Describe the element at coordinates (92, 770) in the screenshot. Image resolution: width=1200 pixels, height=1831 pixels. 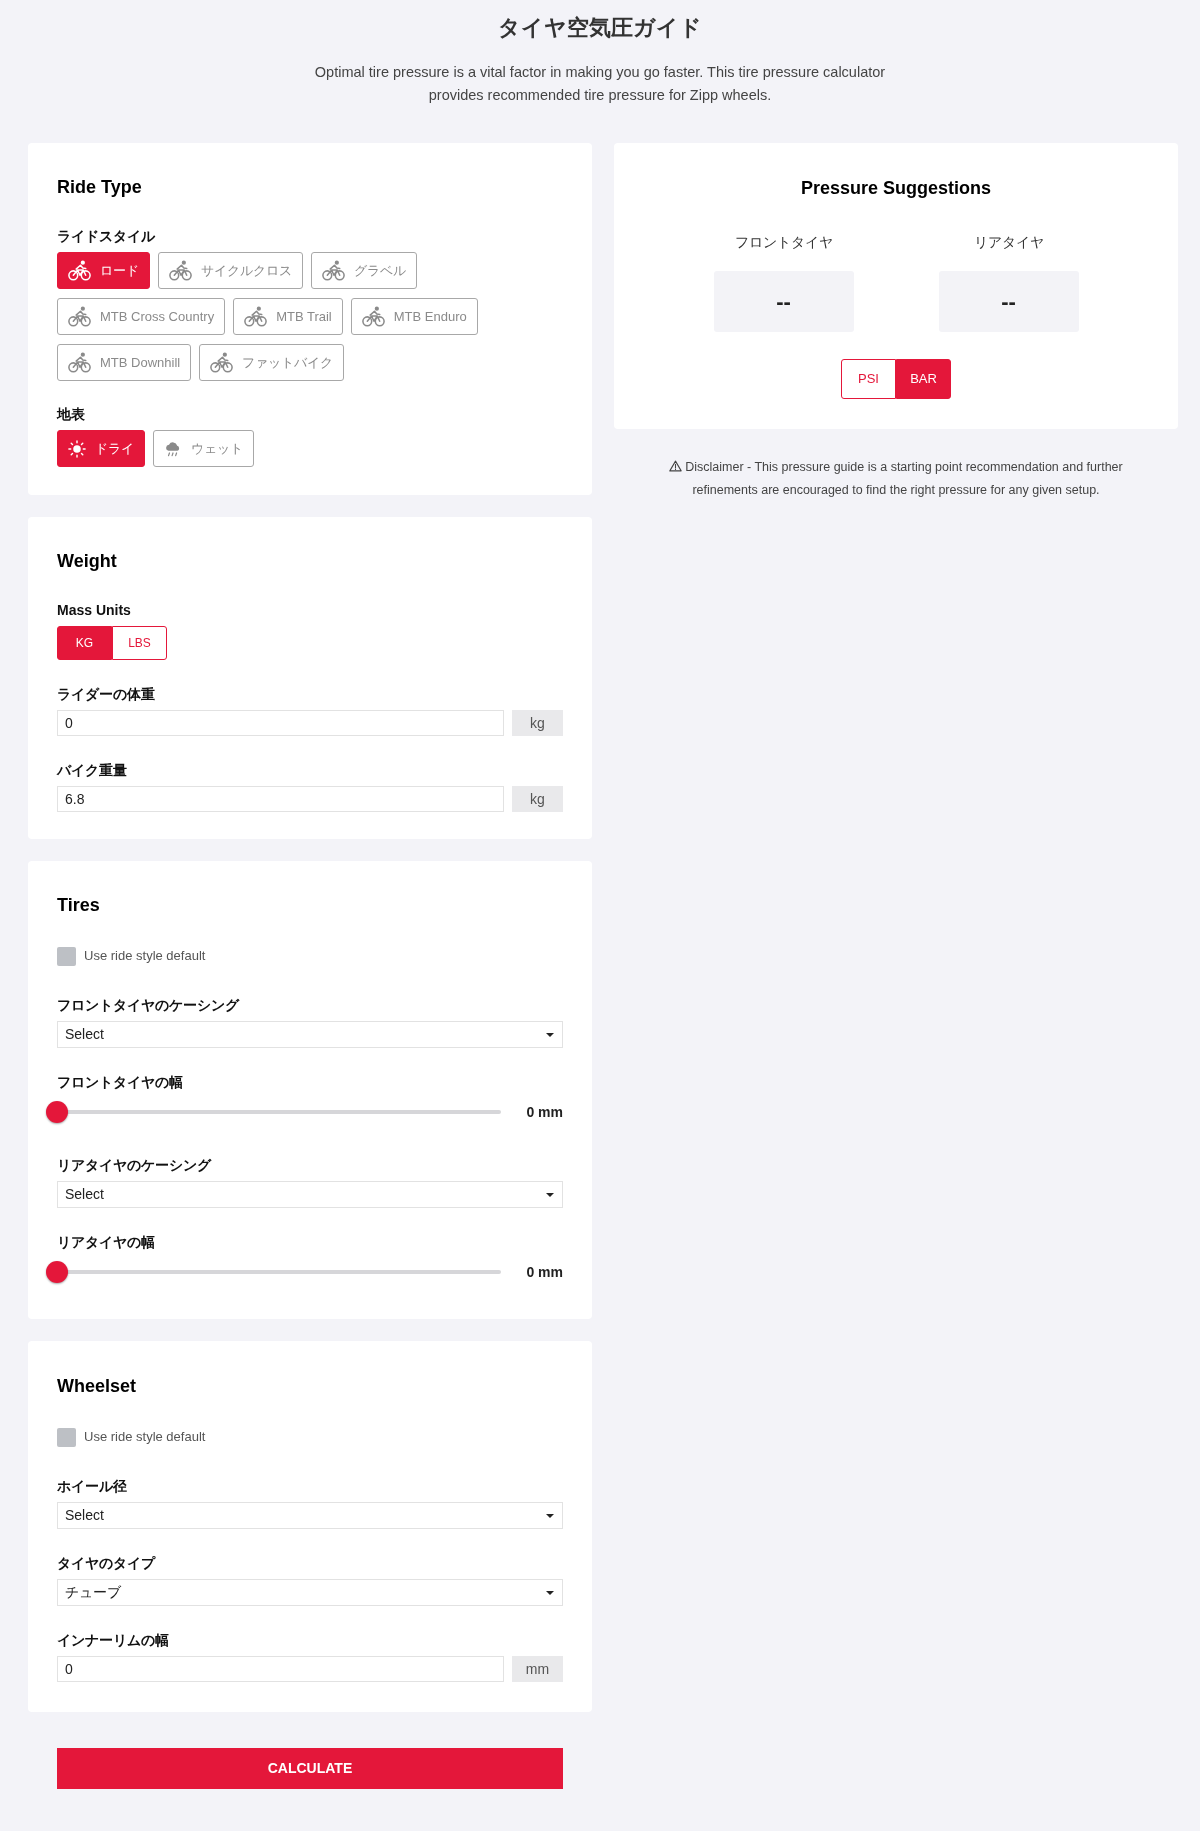
I see `field-label: バイク重量` at that location.